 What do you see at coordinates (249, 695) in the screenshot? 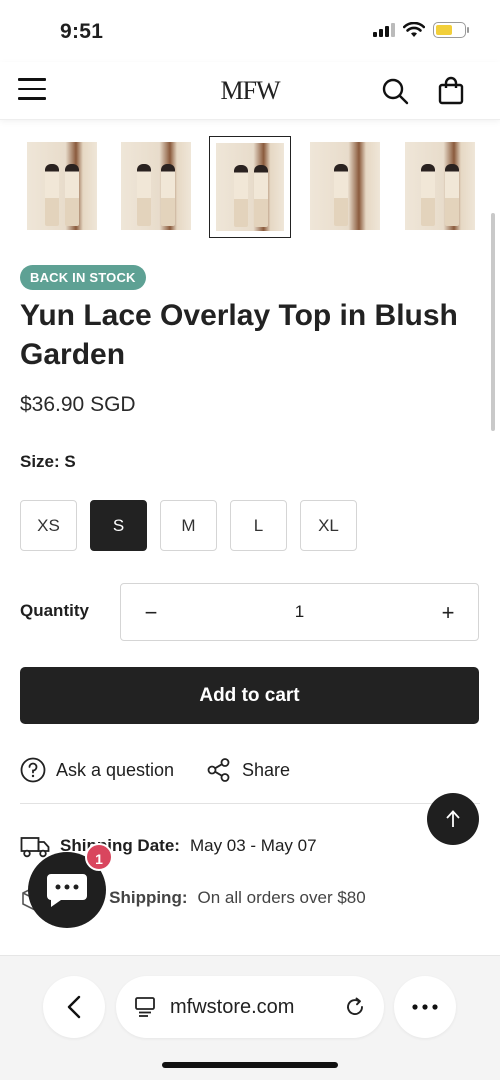
I see `add-to-cart-button: Add to cart` at bounding box center [249, 695].